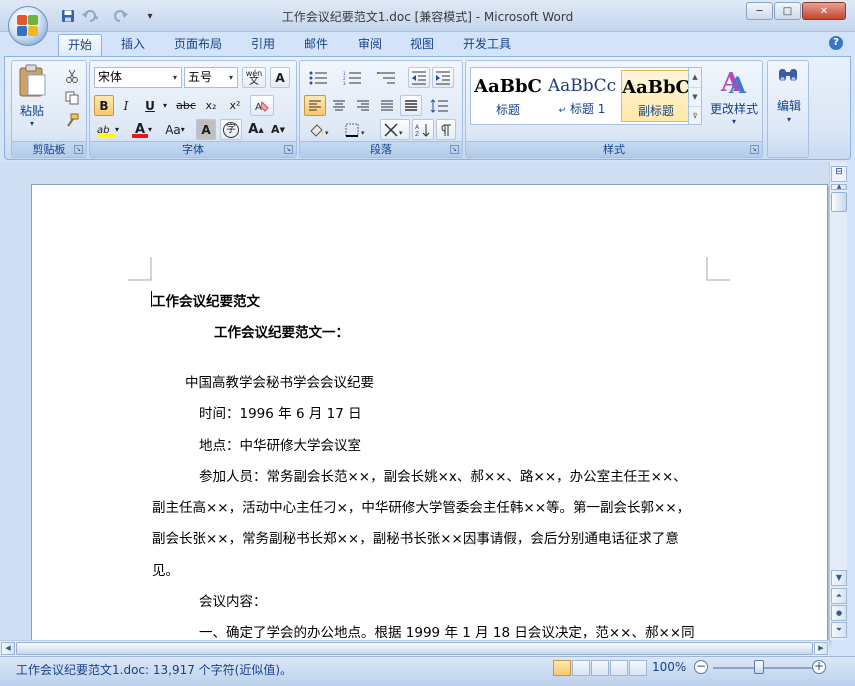 The height and width of the screenshot is (686, 855). What do you see at coordinates (231, 129) in the screenshot?
I see `enclose-characters-button: 字` at bounding box center [231, 129].